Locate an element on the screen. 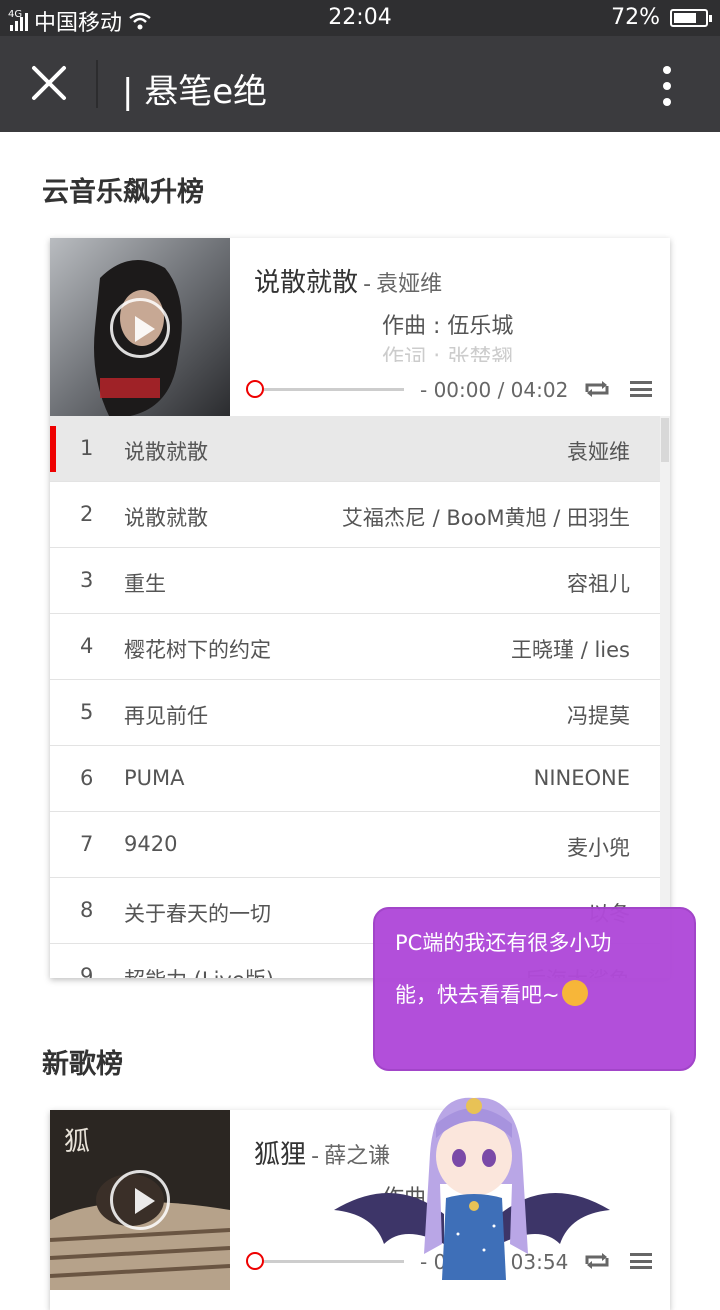 This screenshot has width=720, height=1310. track-row: 2 说散就散 艾福杰尼 / BooM黄旭 / 田羽生 is located at coordinates (355, 515).